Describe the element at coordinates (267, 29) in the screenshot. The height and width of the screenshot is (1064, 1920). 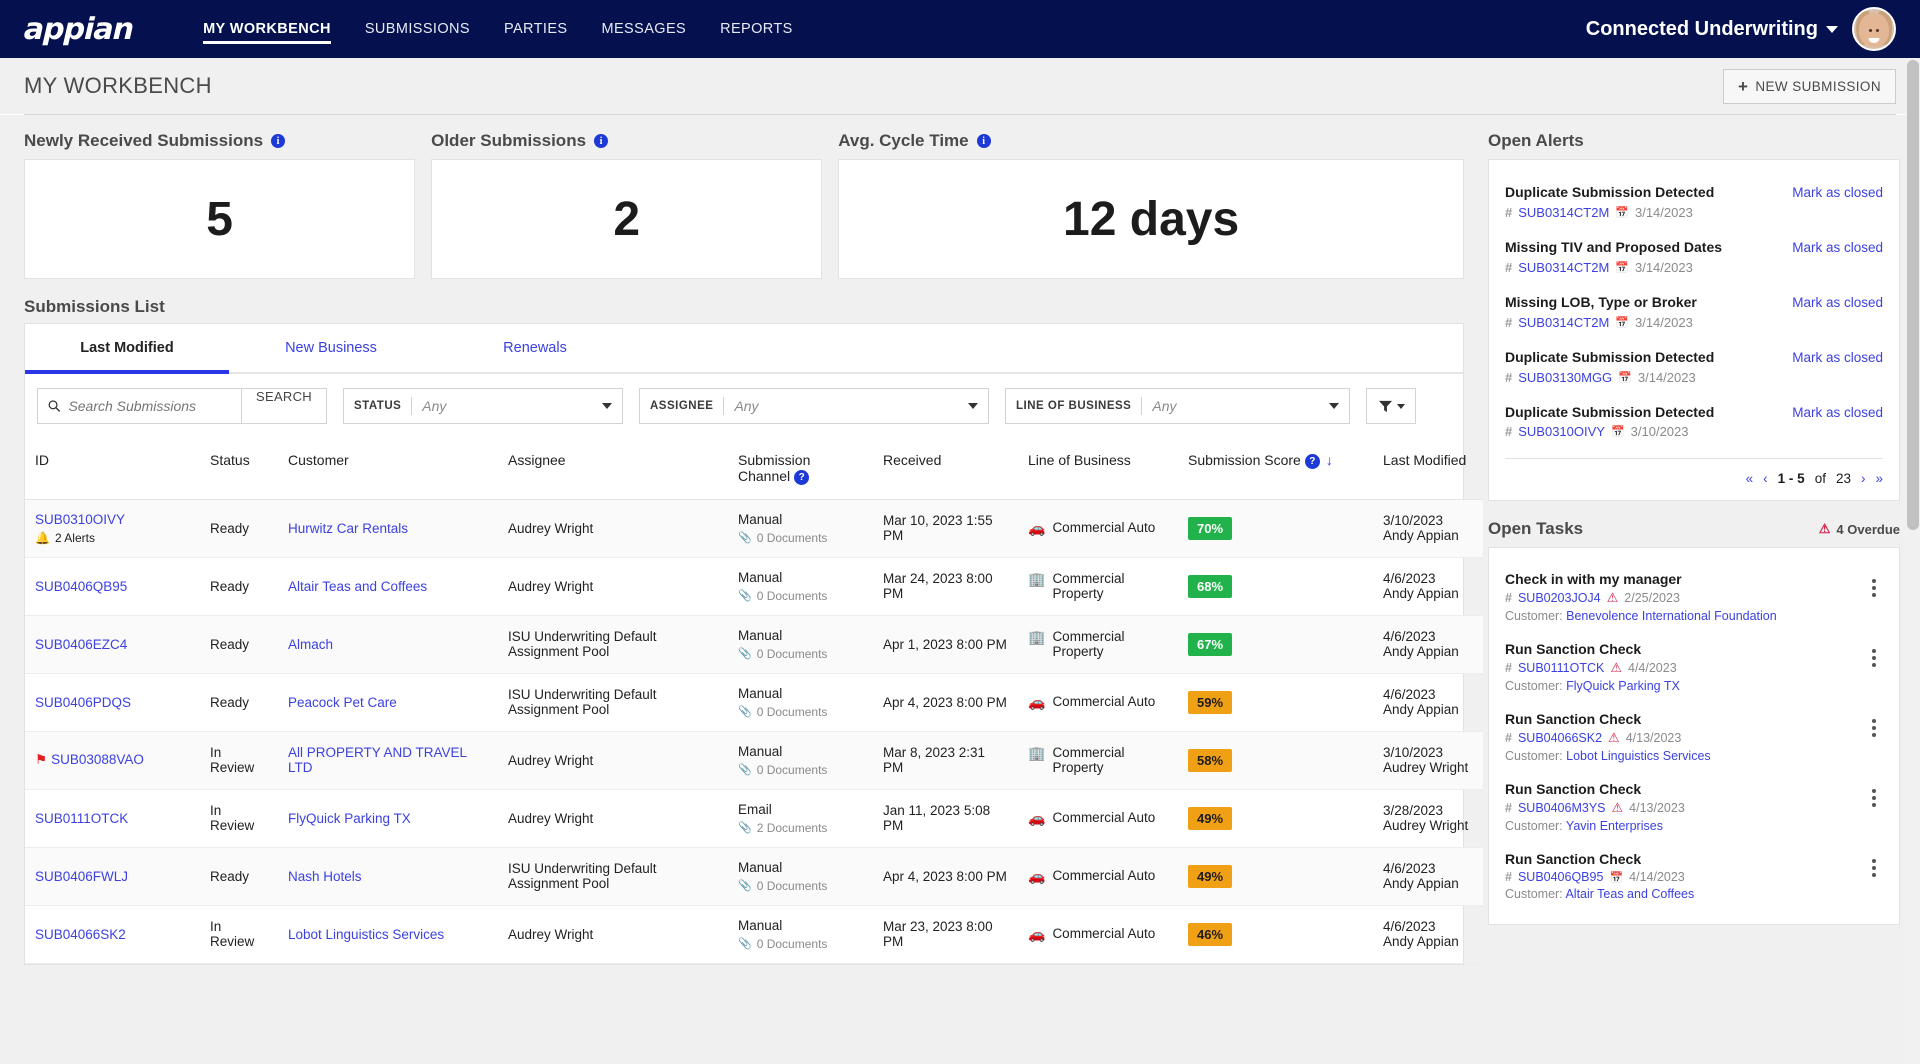
I see `nav-item-my-workbench: MY WORKBENCH` at that location.